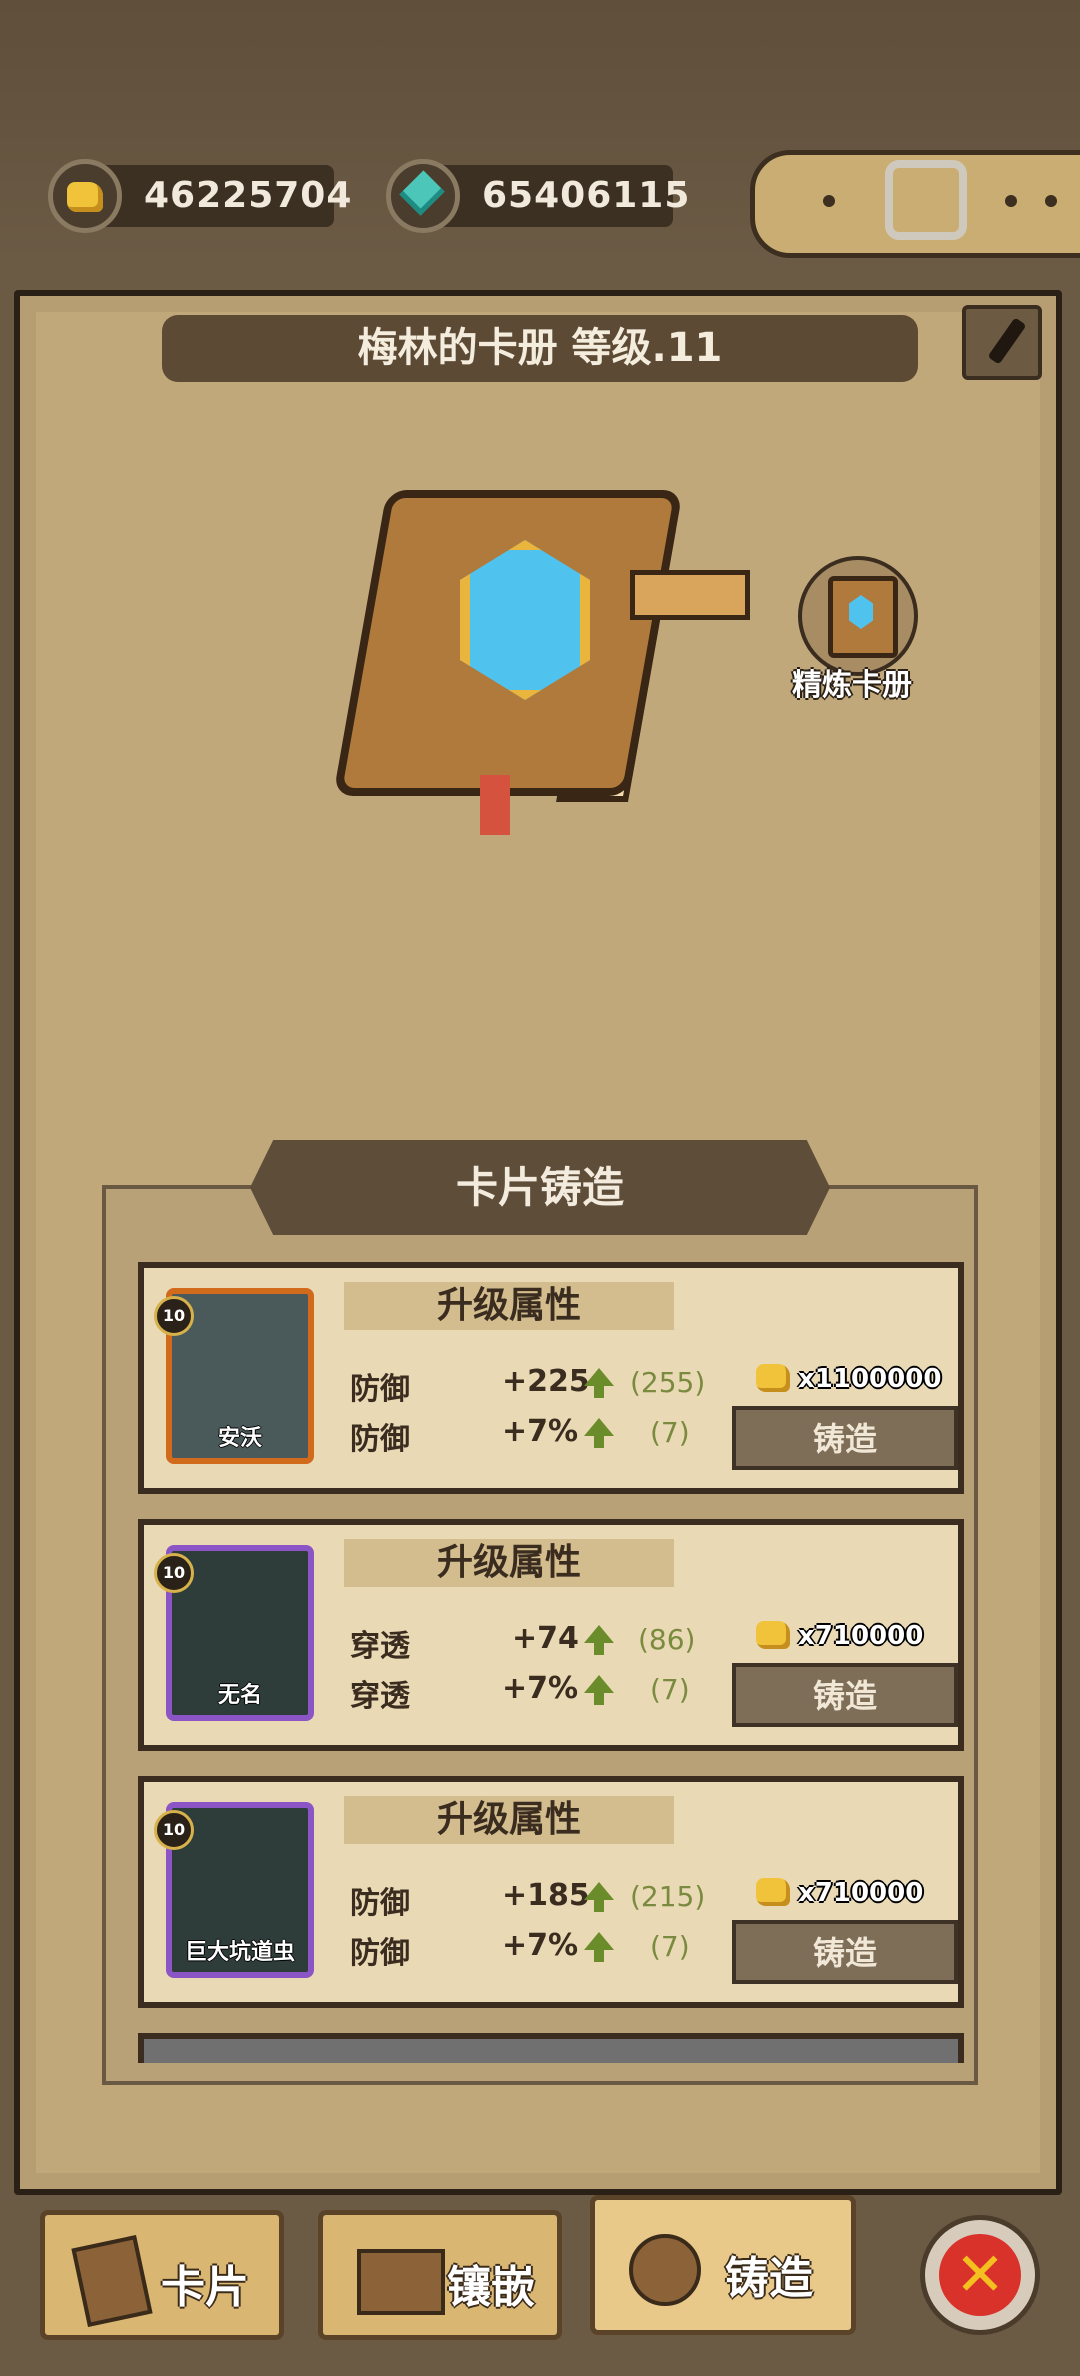 The height and width of the screenshot is (2376, 1080). Describe the element at coordinates (1002, 342) in the screenshot. I see `brush-icon` at that location.